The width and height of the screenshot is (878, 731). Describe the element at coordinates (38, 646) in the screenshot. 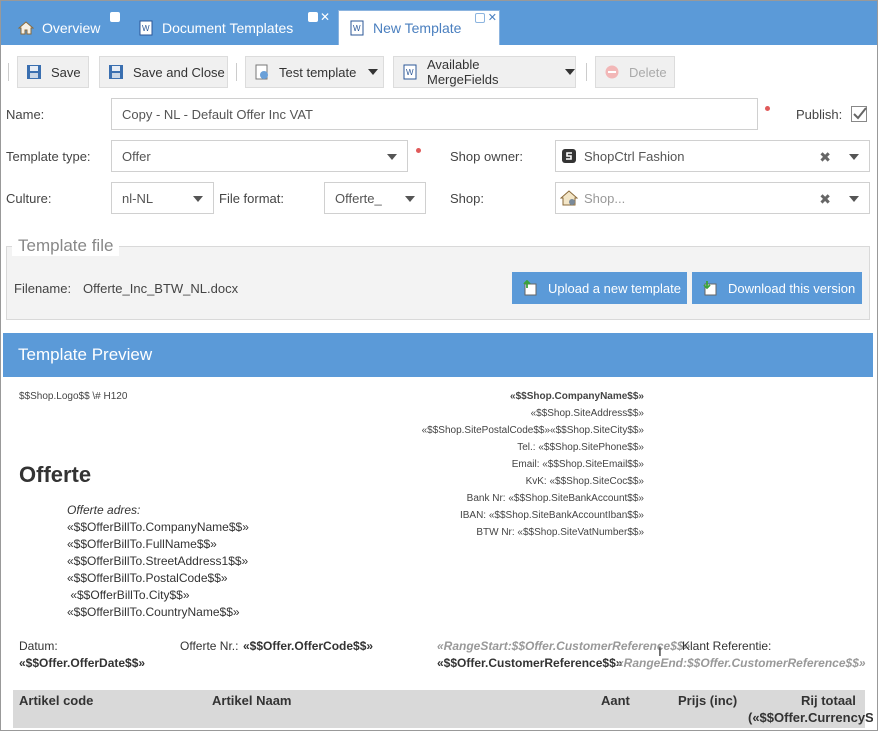

I see `datum-label: Datum:` at that location.